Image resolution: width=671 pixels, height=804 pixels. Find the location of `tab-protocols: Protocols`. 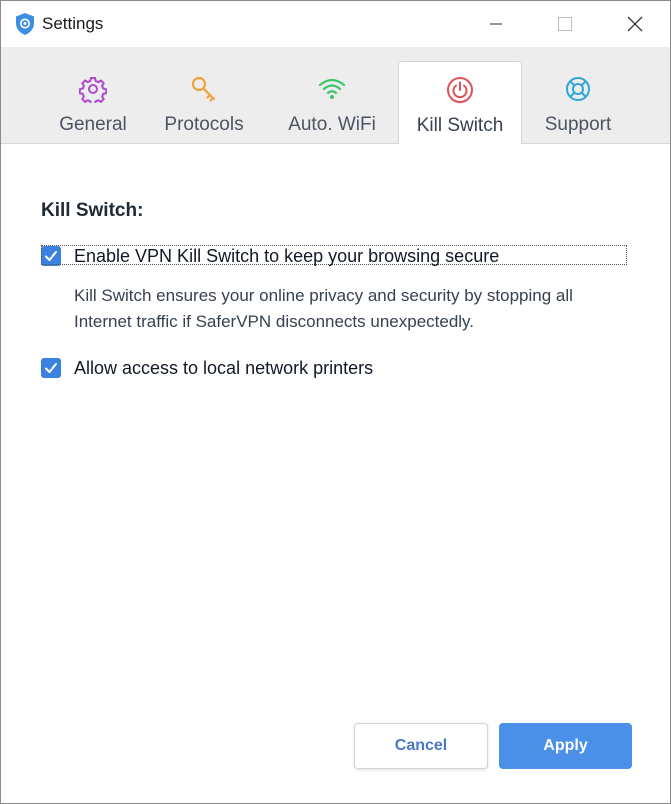

tab-protocols: Protocols is located at coordinates (204, 102).